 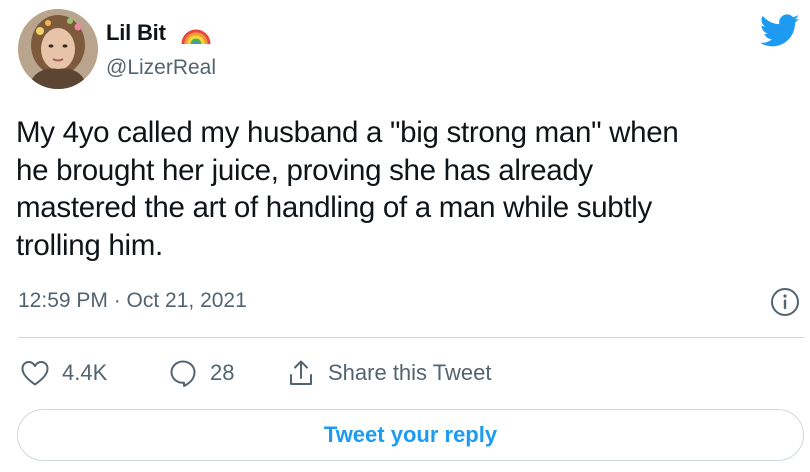 What do you see at coordinates (201, 373) in the screenshot?
I see `reply-button: 28` at bounding box center [201, 373].